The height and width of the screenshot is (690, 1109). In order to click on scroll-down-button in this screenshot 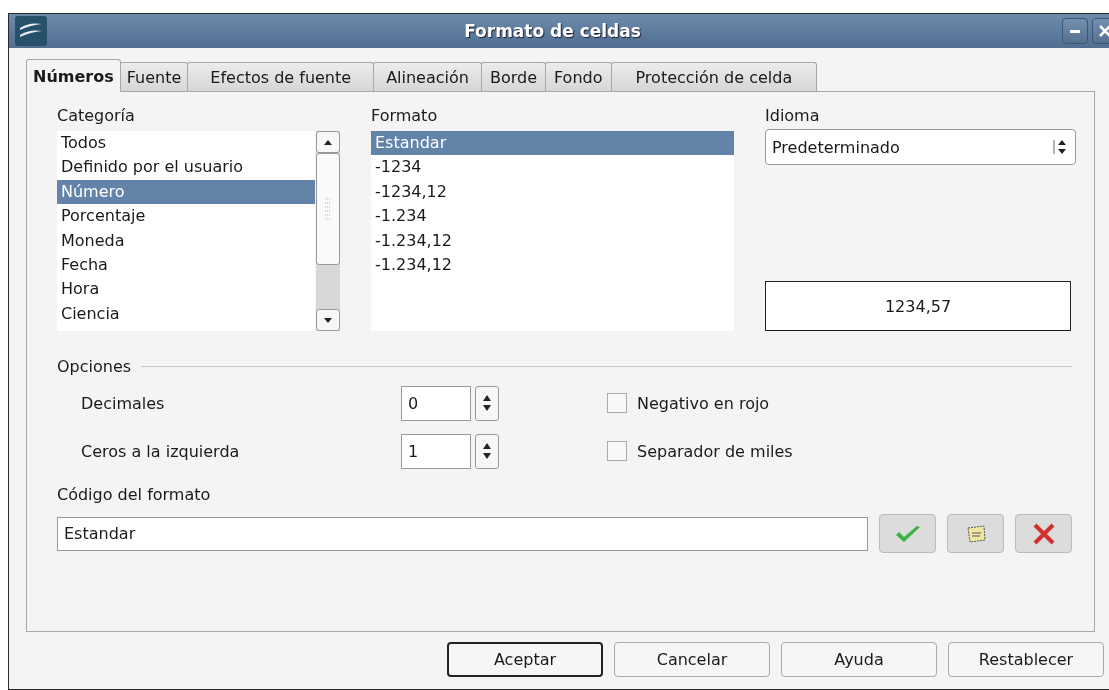, I will do `click(328, 320)`.